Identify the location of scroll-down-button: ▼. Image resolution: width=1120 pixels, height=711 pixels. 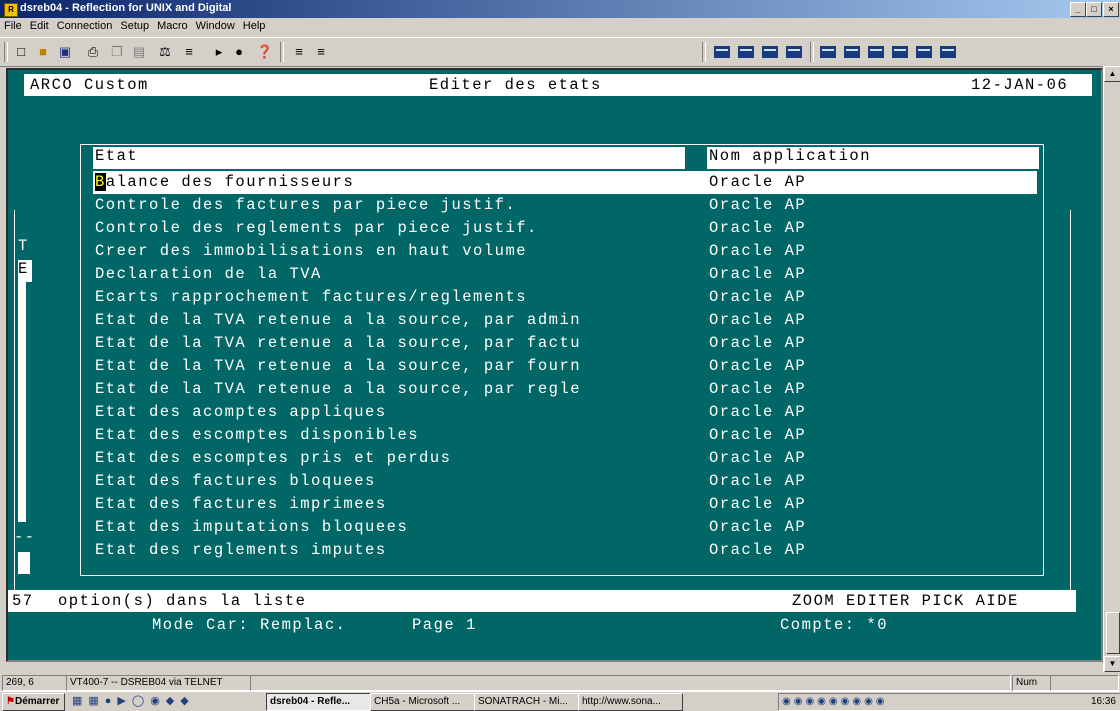
(1112, 664).